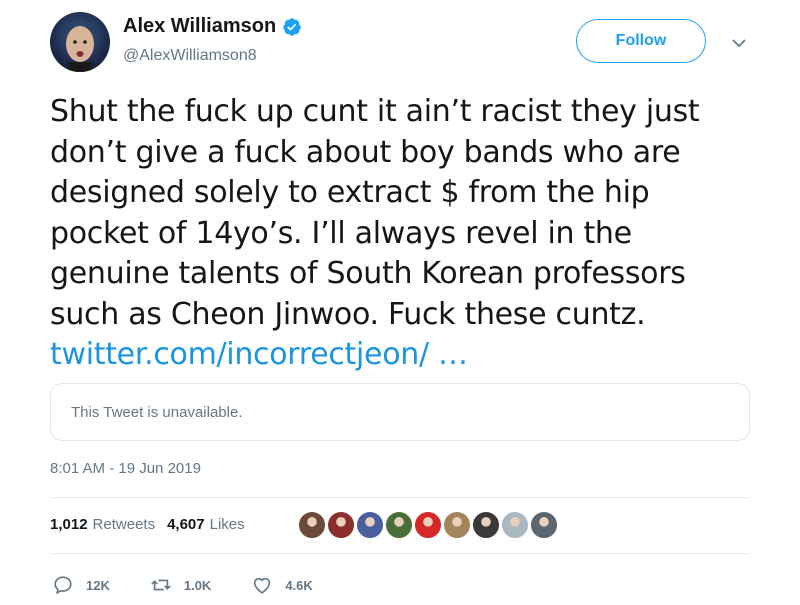 Image resolution: width=800 pixels, height=605 pixels. I want to click on reply-count: 12K, so click(98, 585).